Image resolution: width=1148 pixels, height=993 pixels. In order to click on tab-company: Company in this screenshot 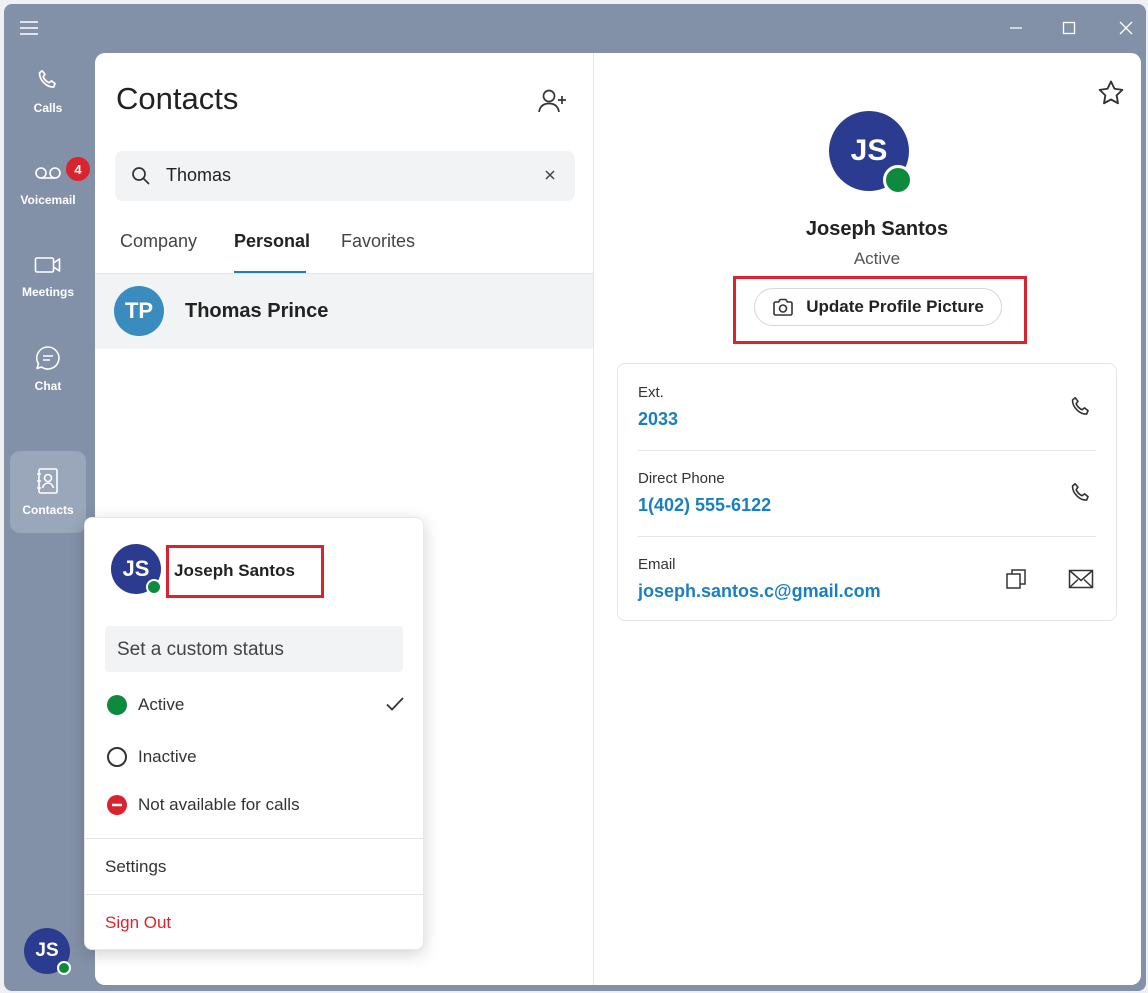, I will do `click(158, 241)`.